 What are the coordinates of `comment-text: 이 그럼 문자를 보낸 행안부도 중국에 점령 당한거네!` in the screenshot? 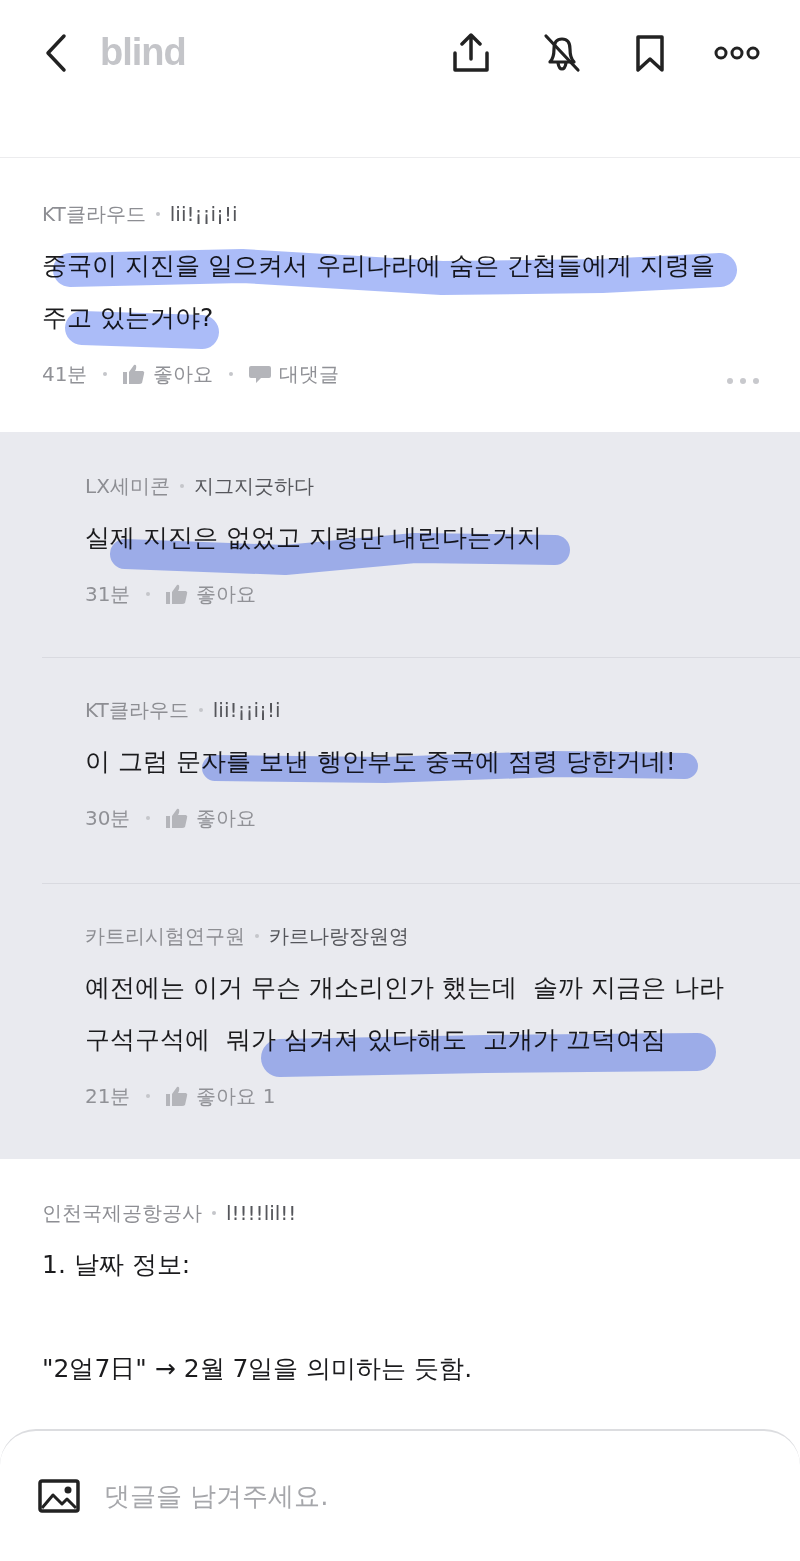 It's located at (380, 761).